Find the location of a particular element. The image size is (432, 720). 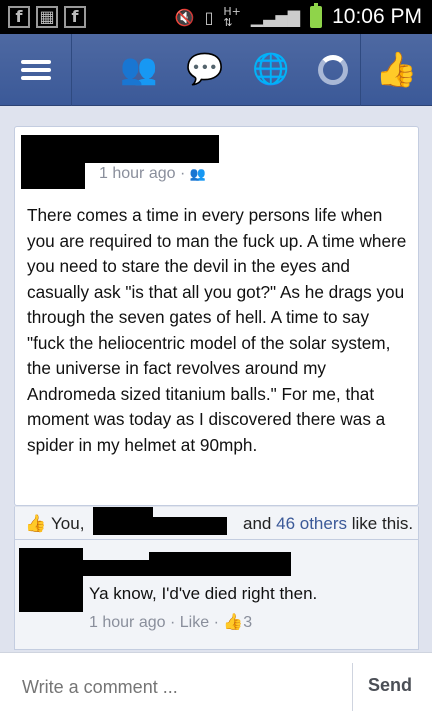

nav-jewels: 👥 💬 🌐 is located at coordinates (234, 70).